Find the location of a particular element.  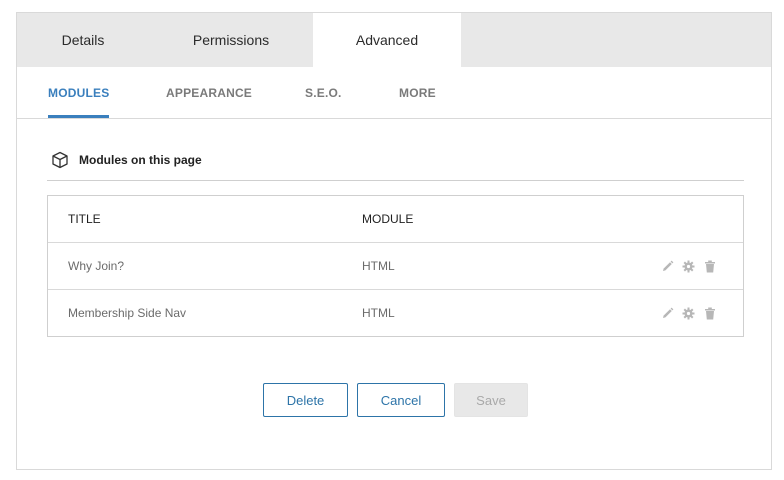

top-tab-bar: Details Permissions Advanced is located at coordinates (394, 40).